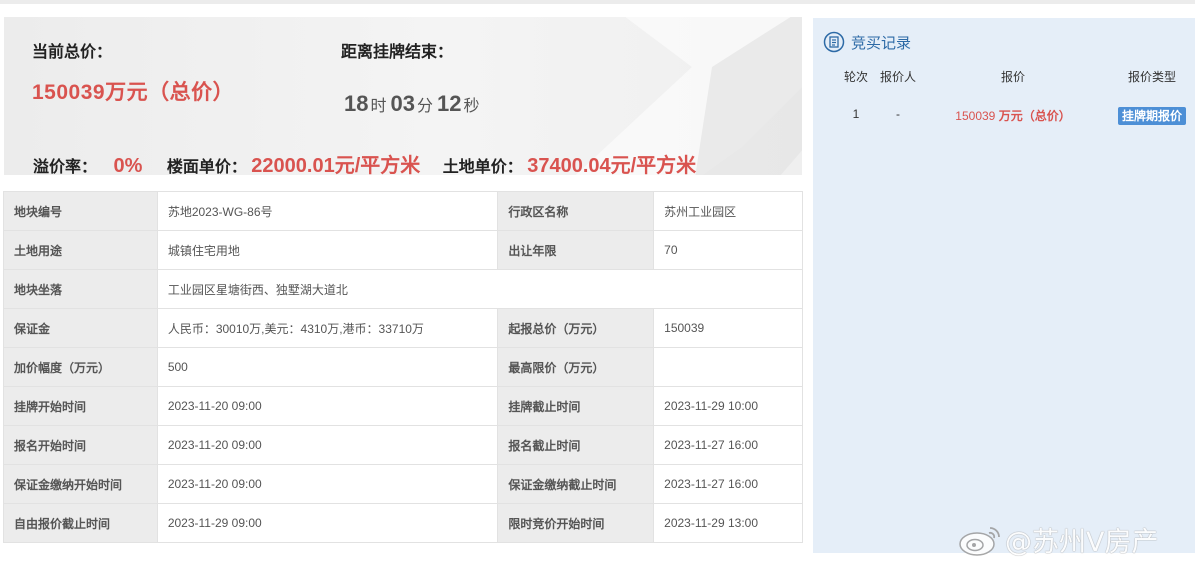  What do you see at coordinates (80, 445) in the screenshot?
I see `registration-start-label: 报名开始时间` at bounding box center [80, 445].